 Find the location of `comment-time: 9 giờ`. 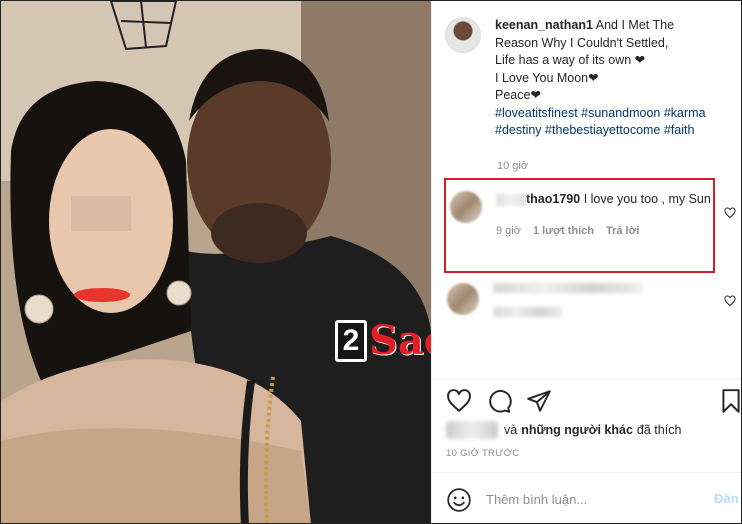

comment-time: 9 giờ is located at coordinates (508, 232).